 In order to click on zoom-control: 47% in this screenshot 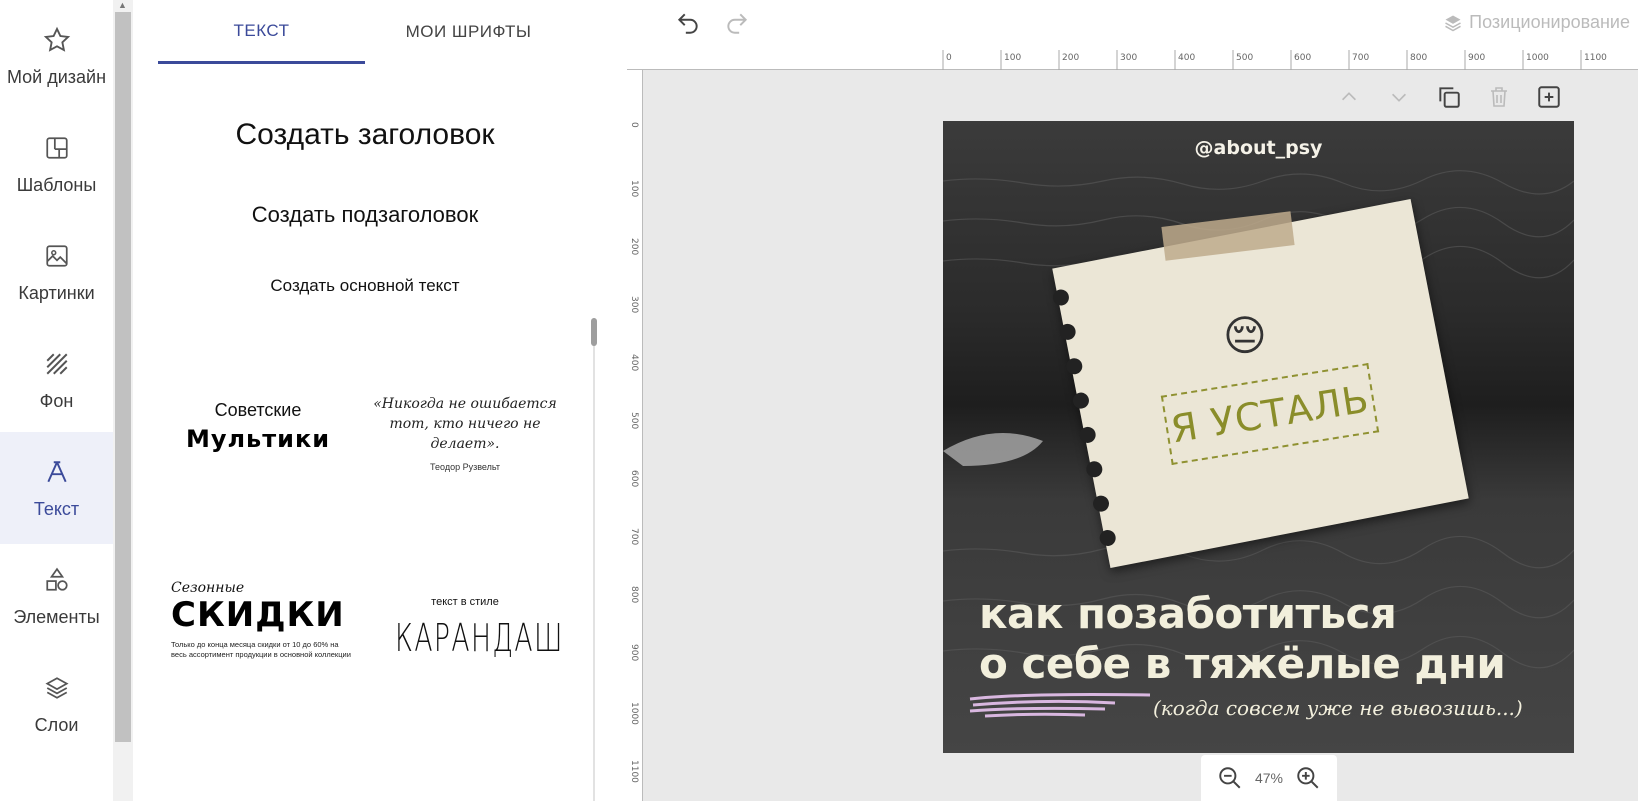, I will do `click(1269, 778)`.